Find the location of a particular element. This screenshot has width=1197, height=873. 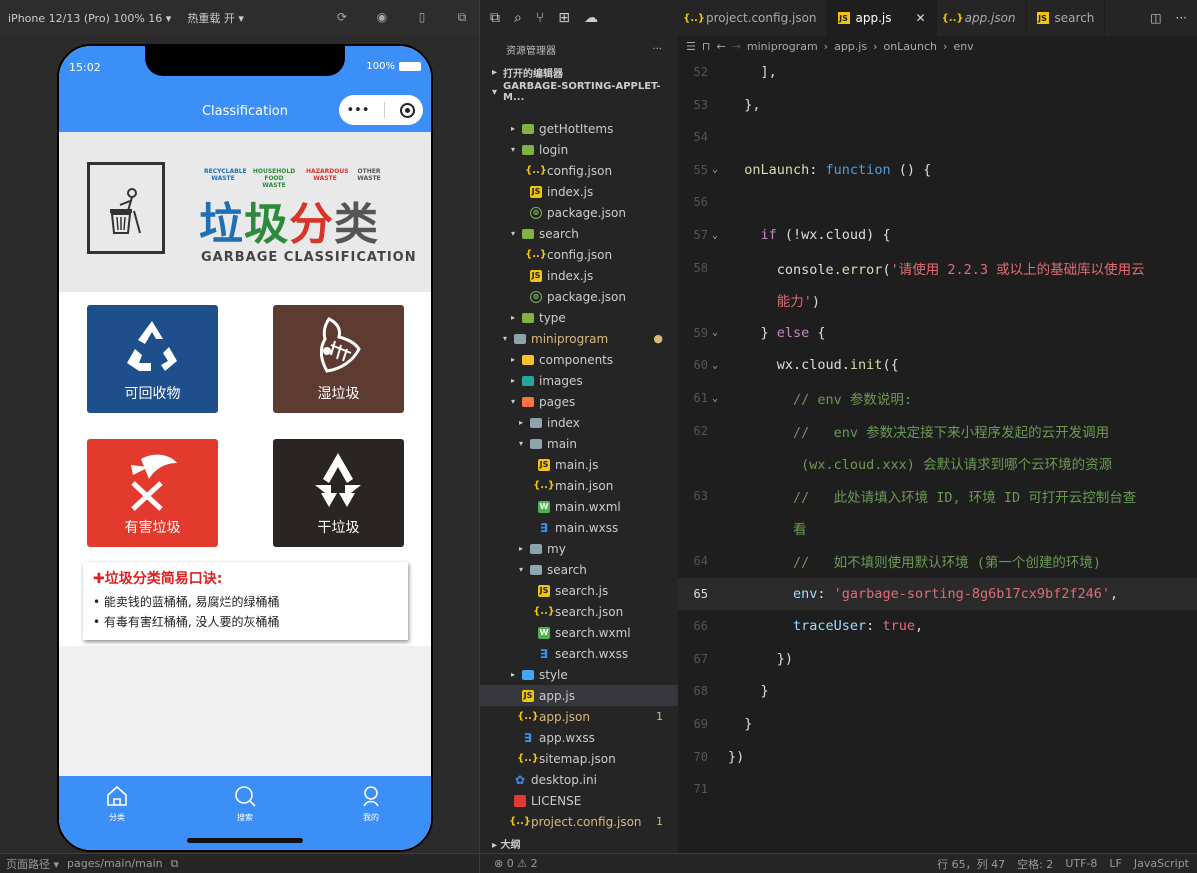

files-icon: ⧉ is located at coordinates (495, 18).